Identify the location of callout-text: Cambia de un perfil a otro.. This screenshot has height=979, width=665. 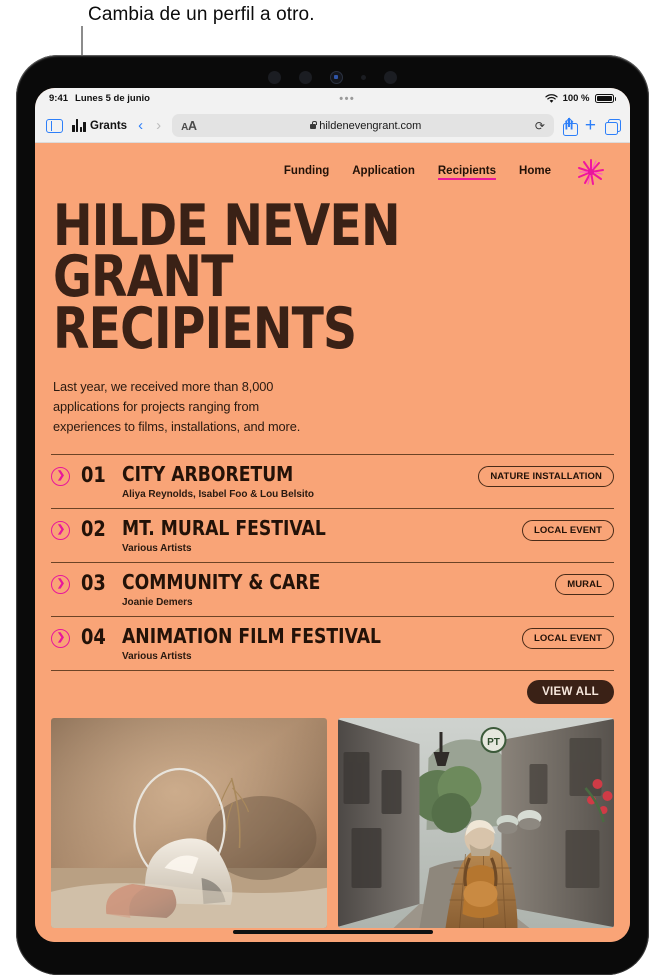
(201, 14).